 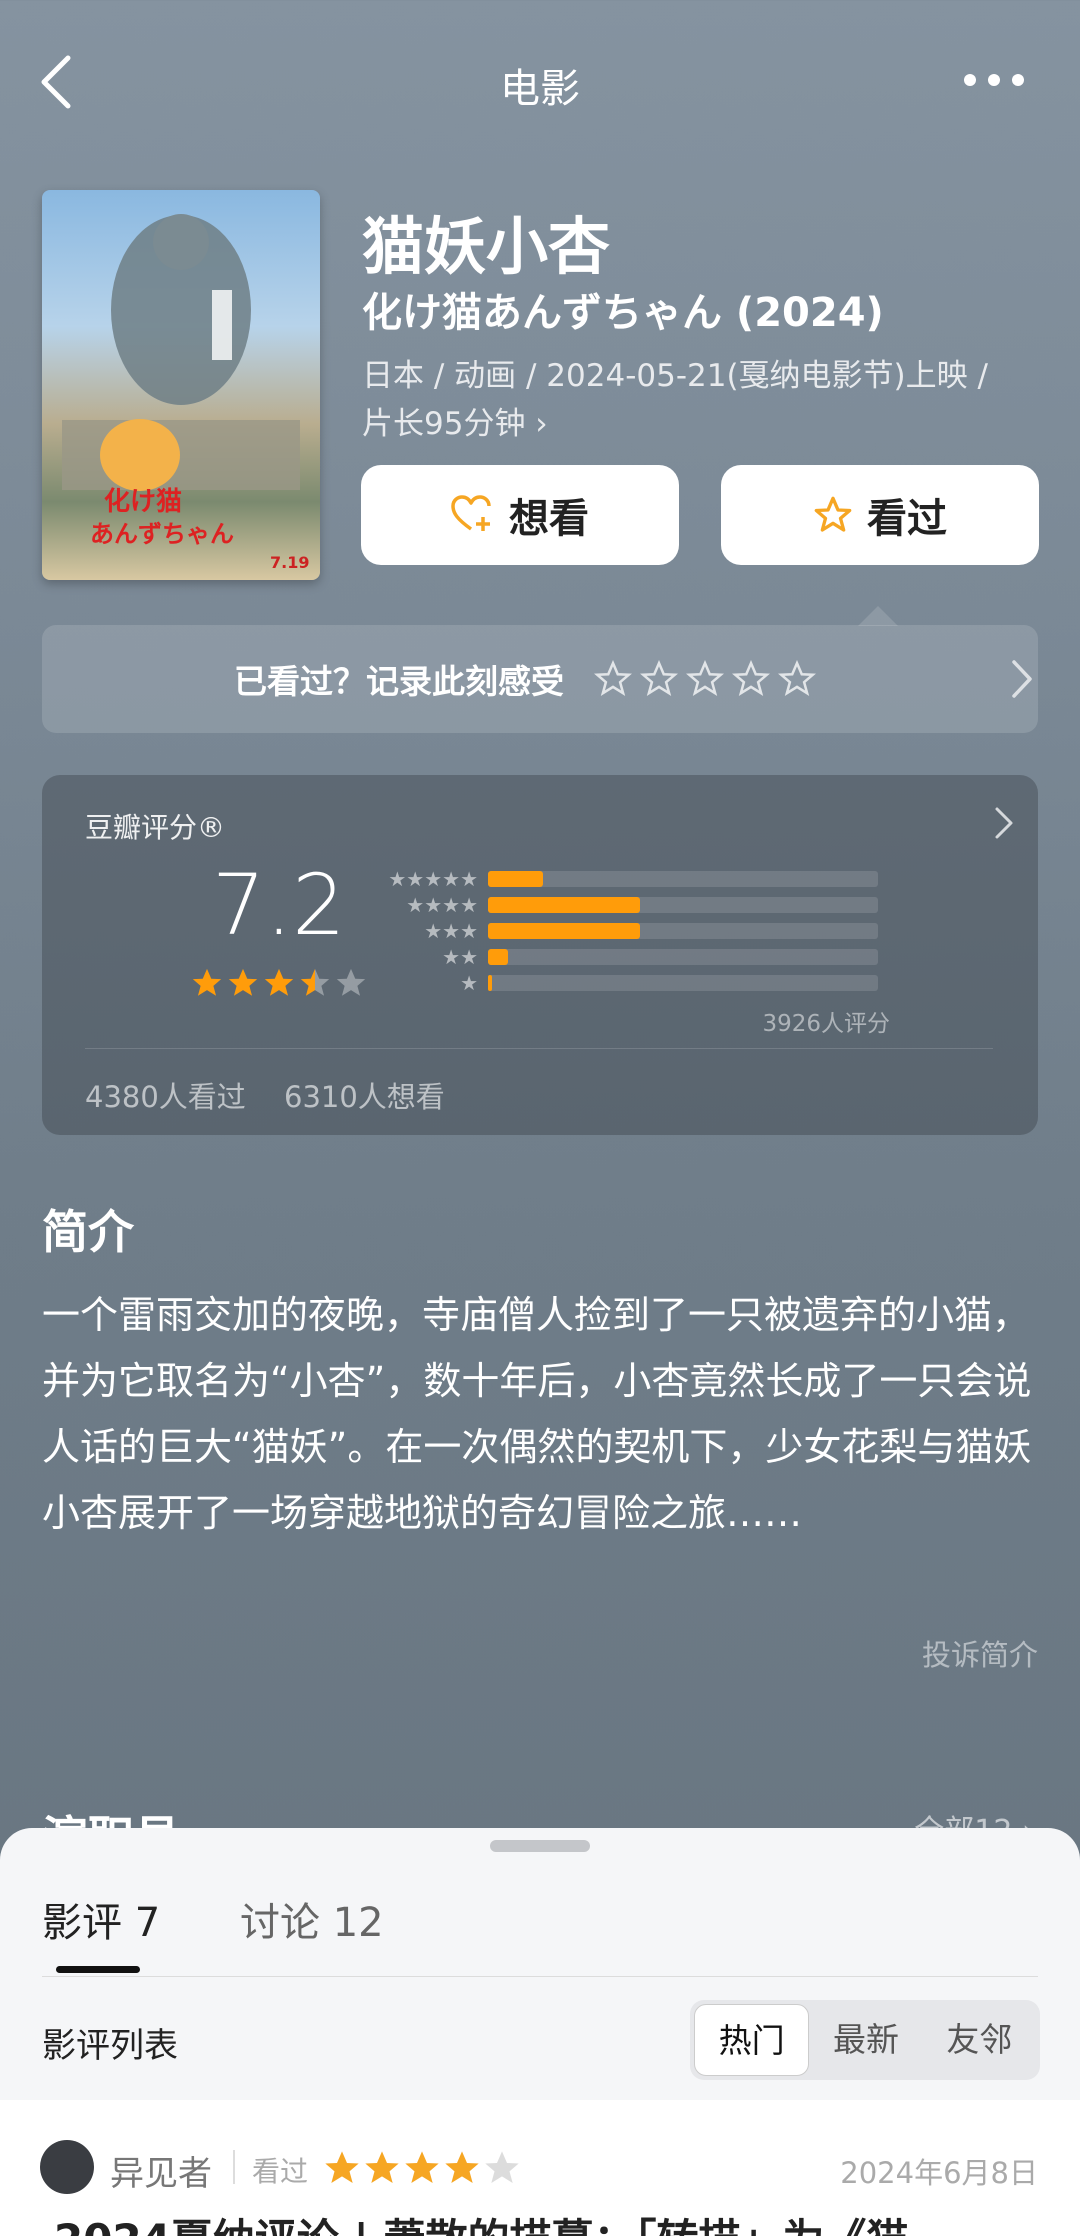 I want to click on review-list-label: 影评列表, so click(x=110, y=2046).